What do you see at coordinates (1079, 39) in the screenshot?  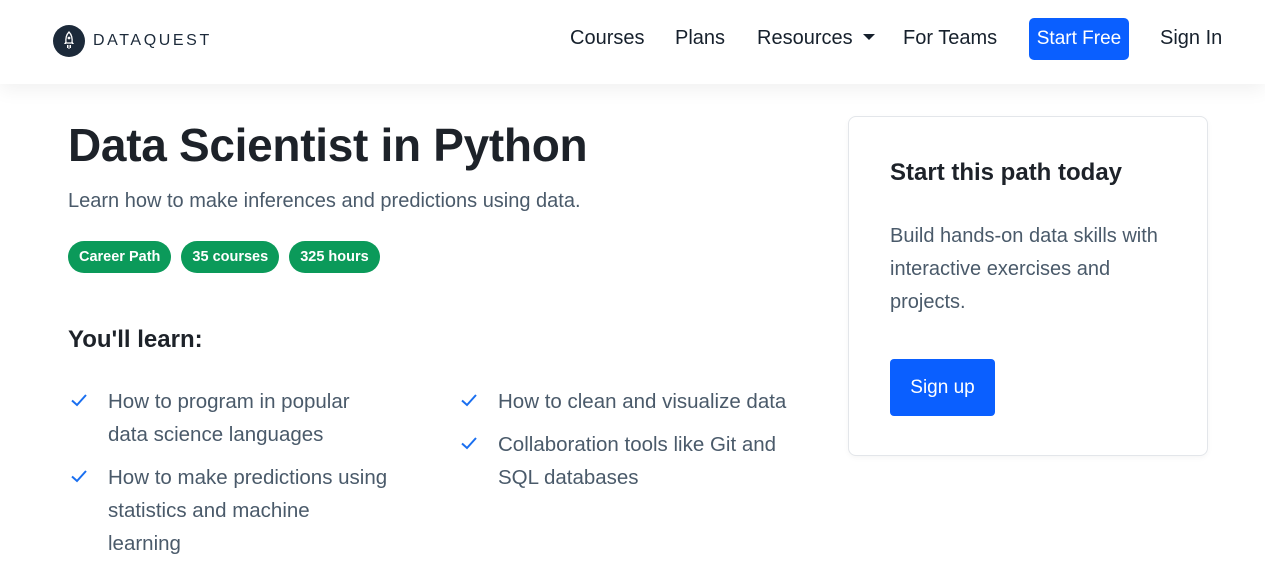 I see `start-free-button: Start Free` at bounding box center [1079, 39].